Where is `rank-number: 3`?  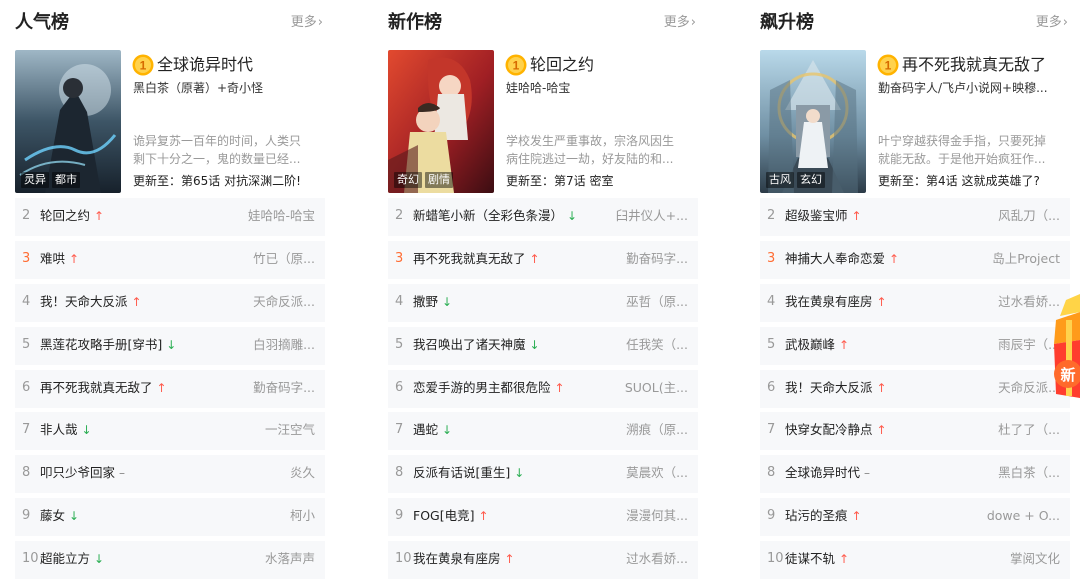 rank-number: 3 is located at coordinates (26, 258).